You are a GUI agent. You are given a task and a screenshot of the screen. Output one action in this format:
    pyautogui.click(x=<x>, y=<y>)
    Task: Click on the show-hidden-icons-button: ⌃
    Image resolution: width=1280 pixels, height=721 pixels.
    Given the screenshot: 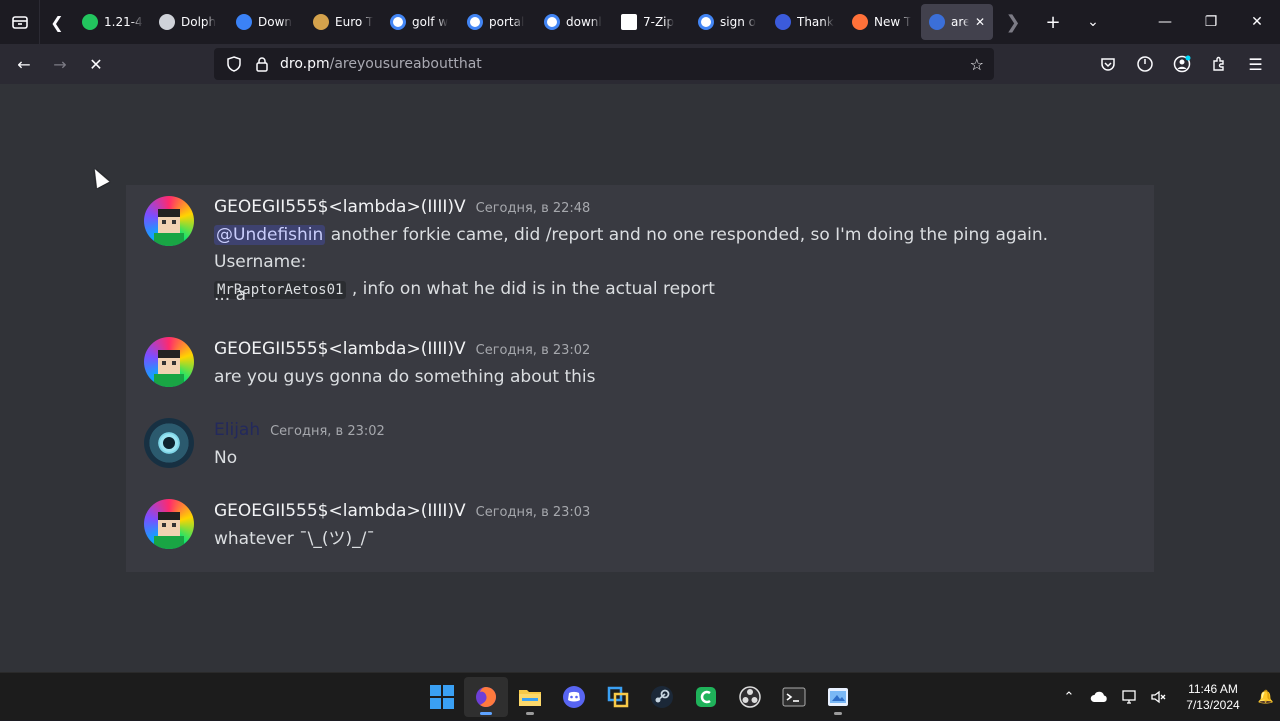 What is the action you would take?
    pyautogui.click(x=1069, y=697)
    